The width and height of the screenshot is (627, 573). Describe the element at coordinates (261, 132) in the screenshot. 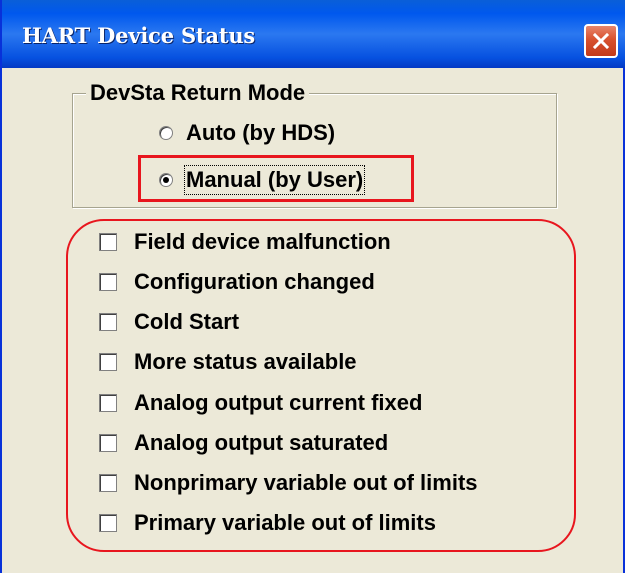

I see `radio-auto-label: Auto (by HDS)` at that location.